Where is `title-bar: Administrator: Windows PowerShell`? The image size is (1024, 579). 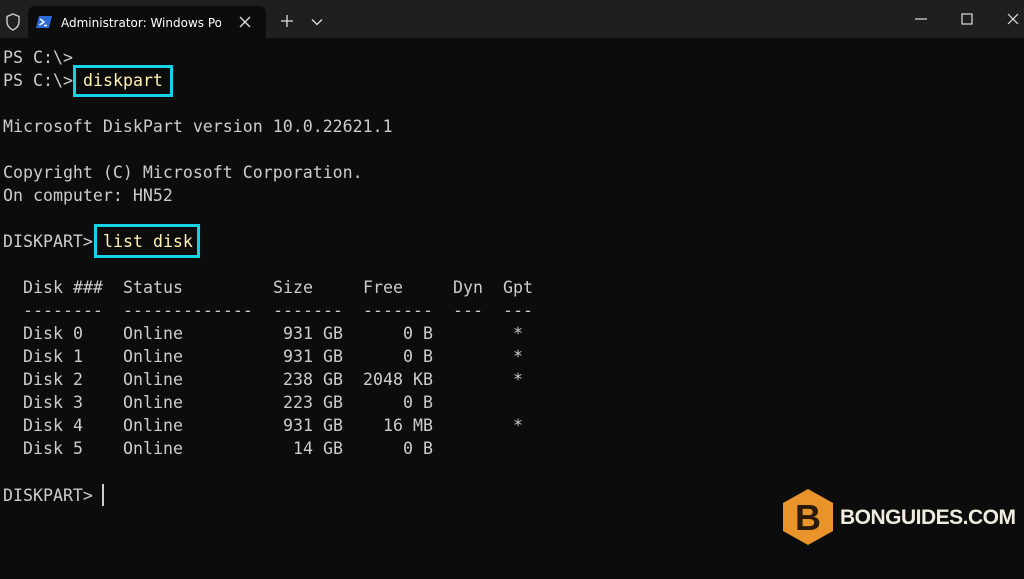 title-bar: Administrator: Windows PowerShell is located at coordinates (512, 19).